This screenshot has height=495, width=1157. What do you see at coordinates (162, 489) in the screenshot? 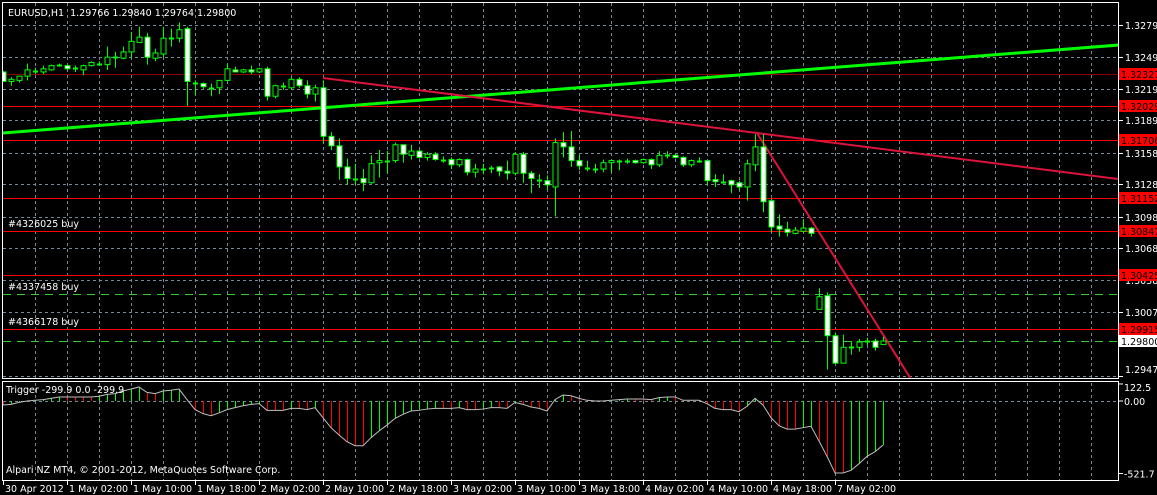
I see `time-label: 1 May 10:00` at bounding box center [162, 489].